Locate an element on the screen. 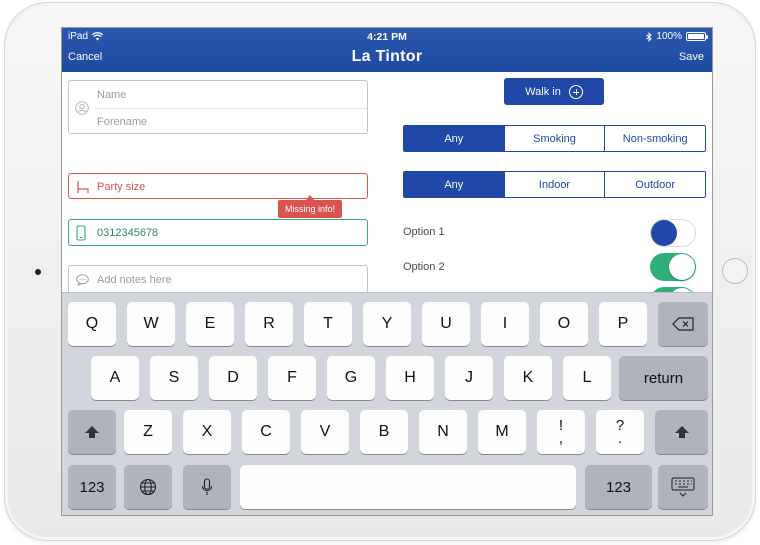 Image resolution: width=760 pixels, height=545 pixels. key-h: H is located at coordinates (410, 378).